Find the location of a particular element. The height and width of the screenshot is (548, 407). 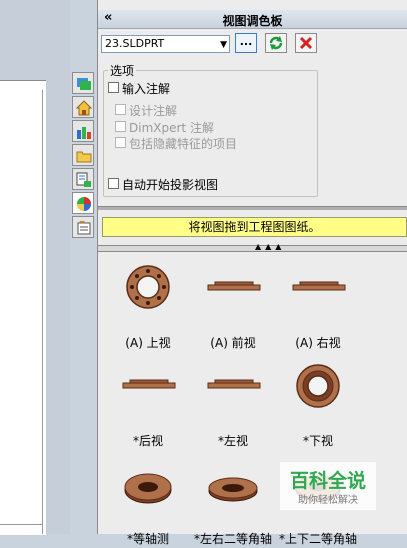

folder-icon is located at coordinates (84, 157).